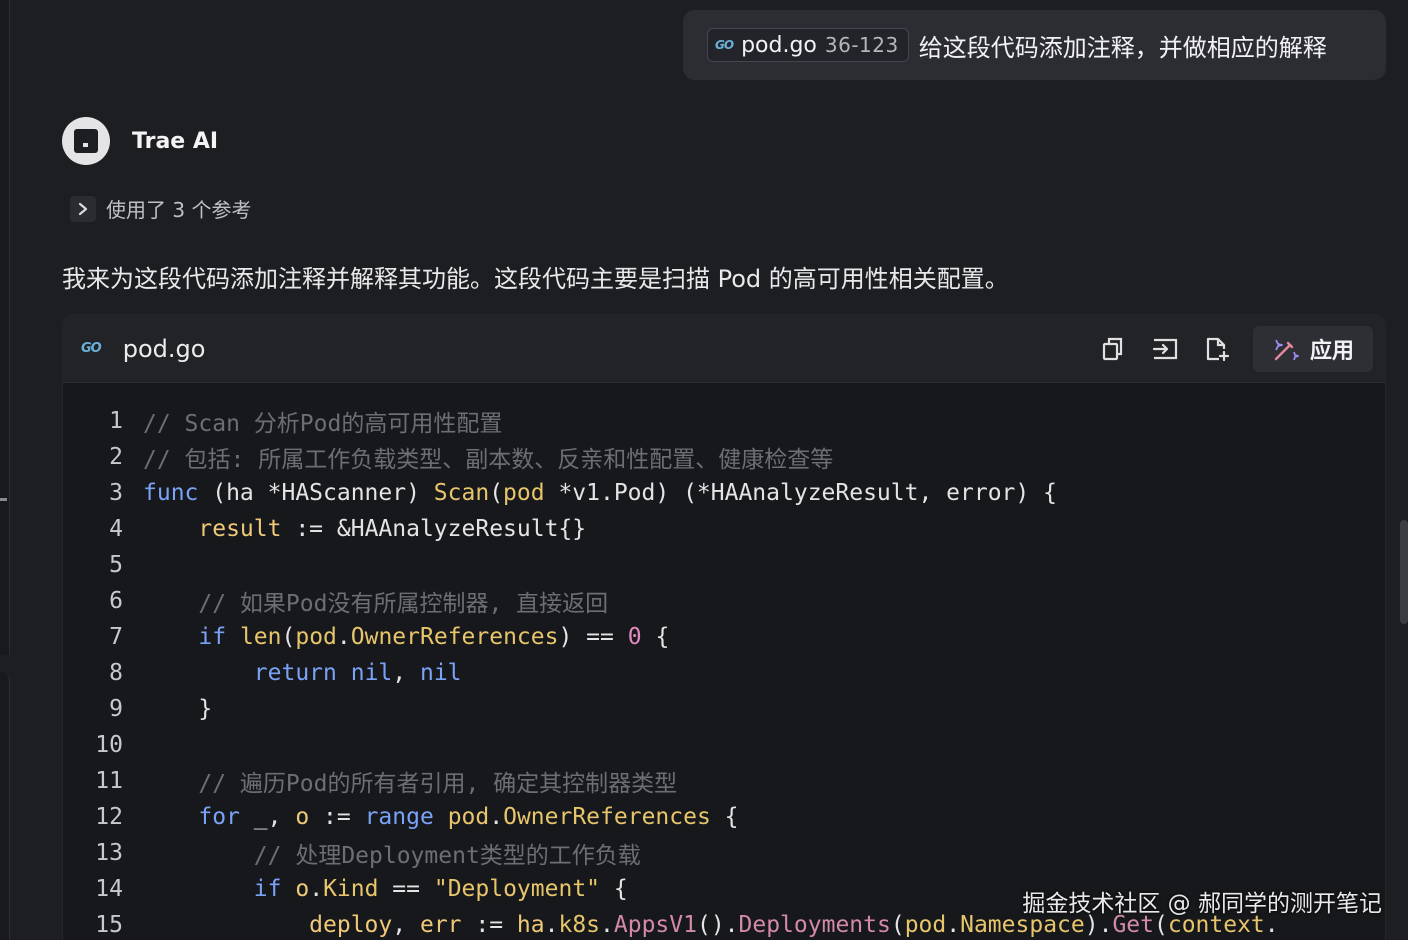 Image resolution: width=1408 pixels, height=940 pixels. I want to click on copy-button, so click(1113, 349).